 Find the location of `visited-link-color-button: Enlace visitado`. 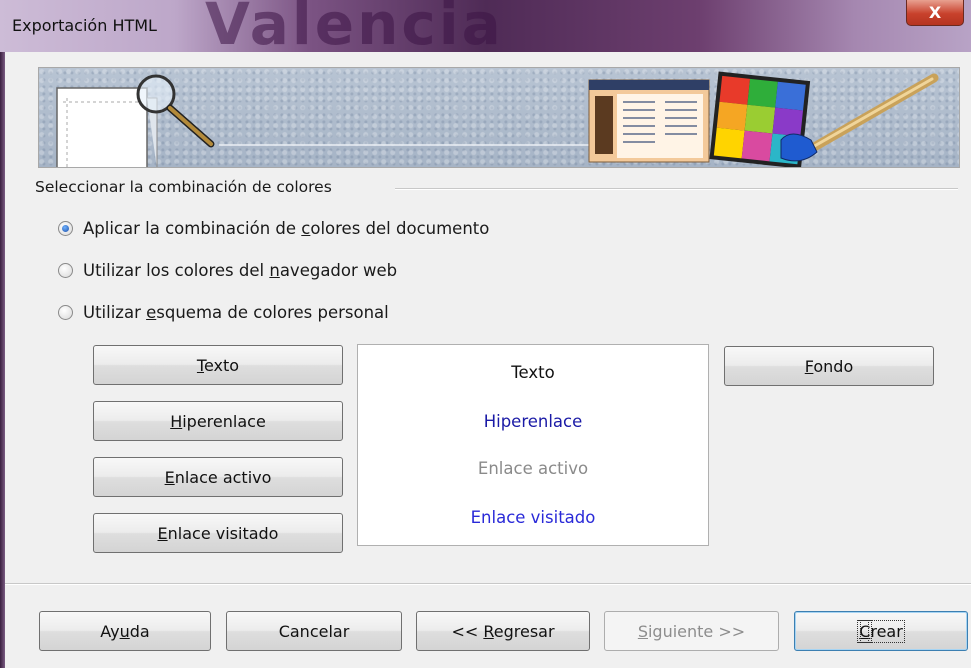

visited-link-color-button: Enlace visitado is located at coordinates (218, 533).